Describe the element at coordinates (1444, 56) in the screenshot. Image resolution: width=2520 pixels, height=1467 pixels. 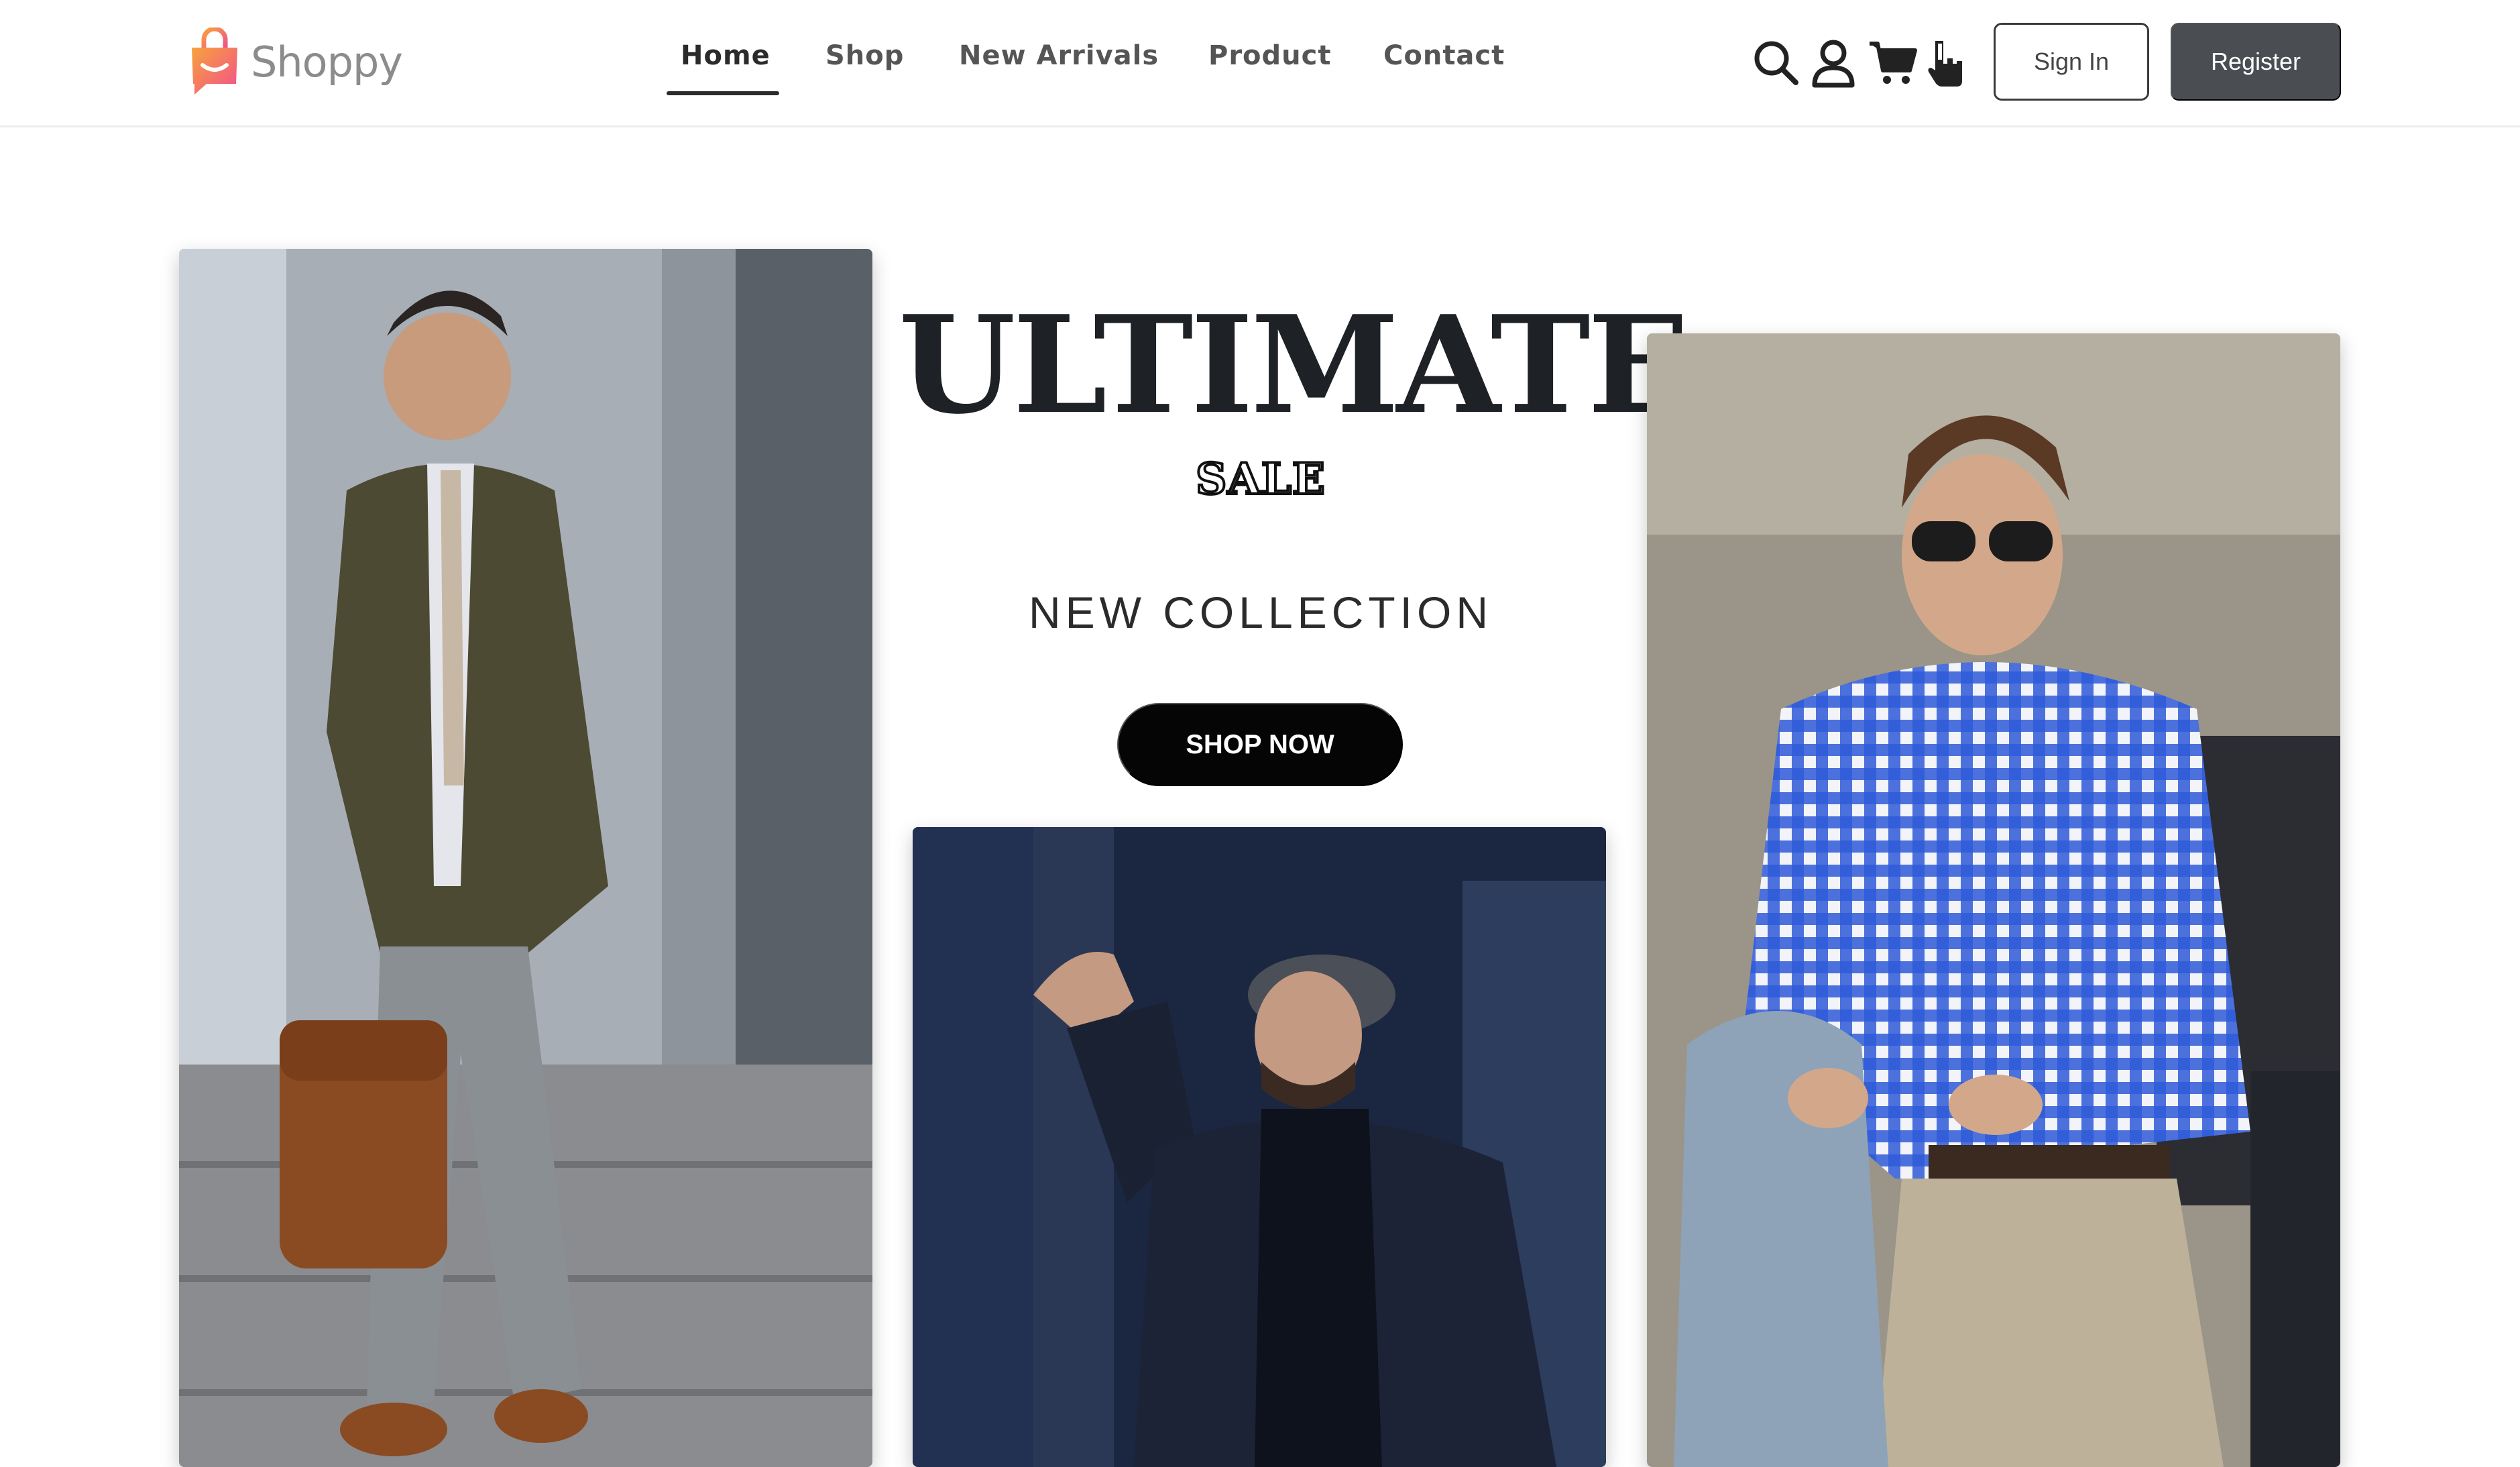
I see `nav-contact: Contact` at that location.